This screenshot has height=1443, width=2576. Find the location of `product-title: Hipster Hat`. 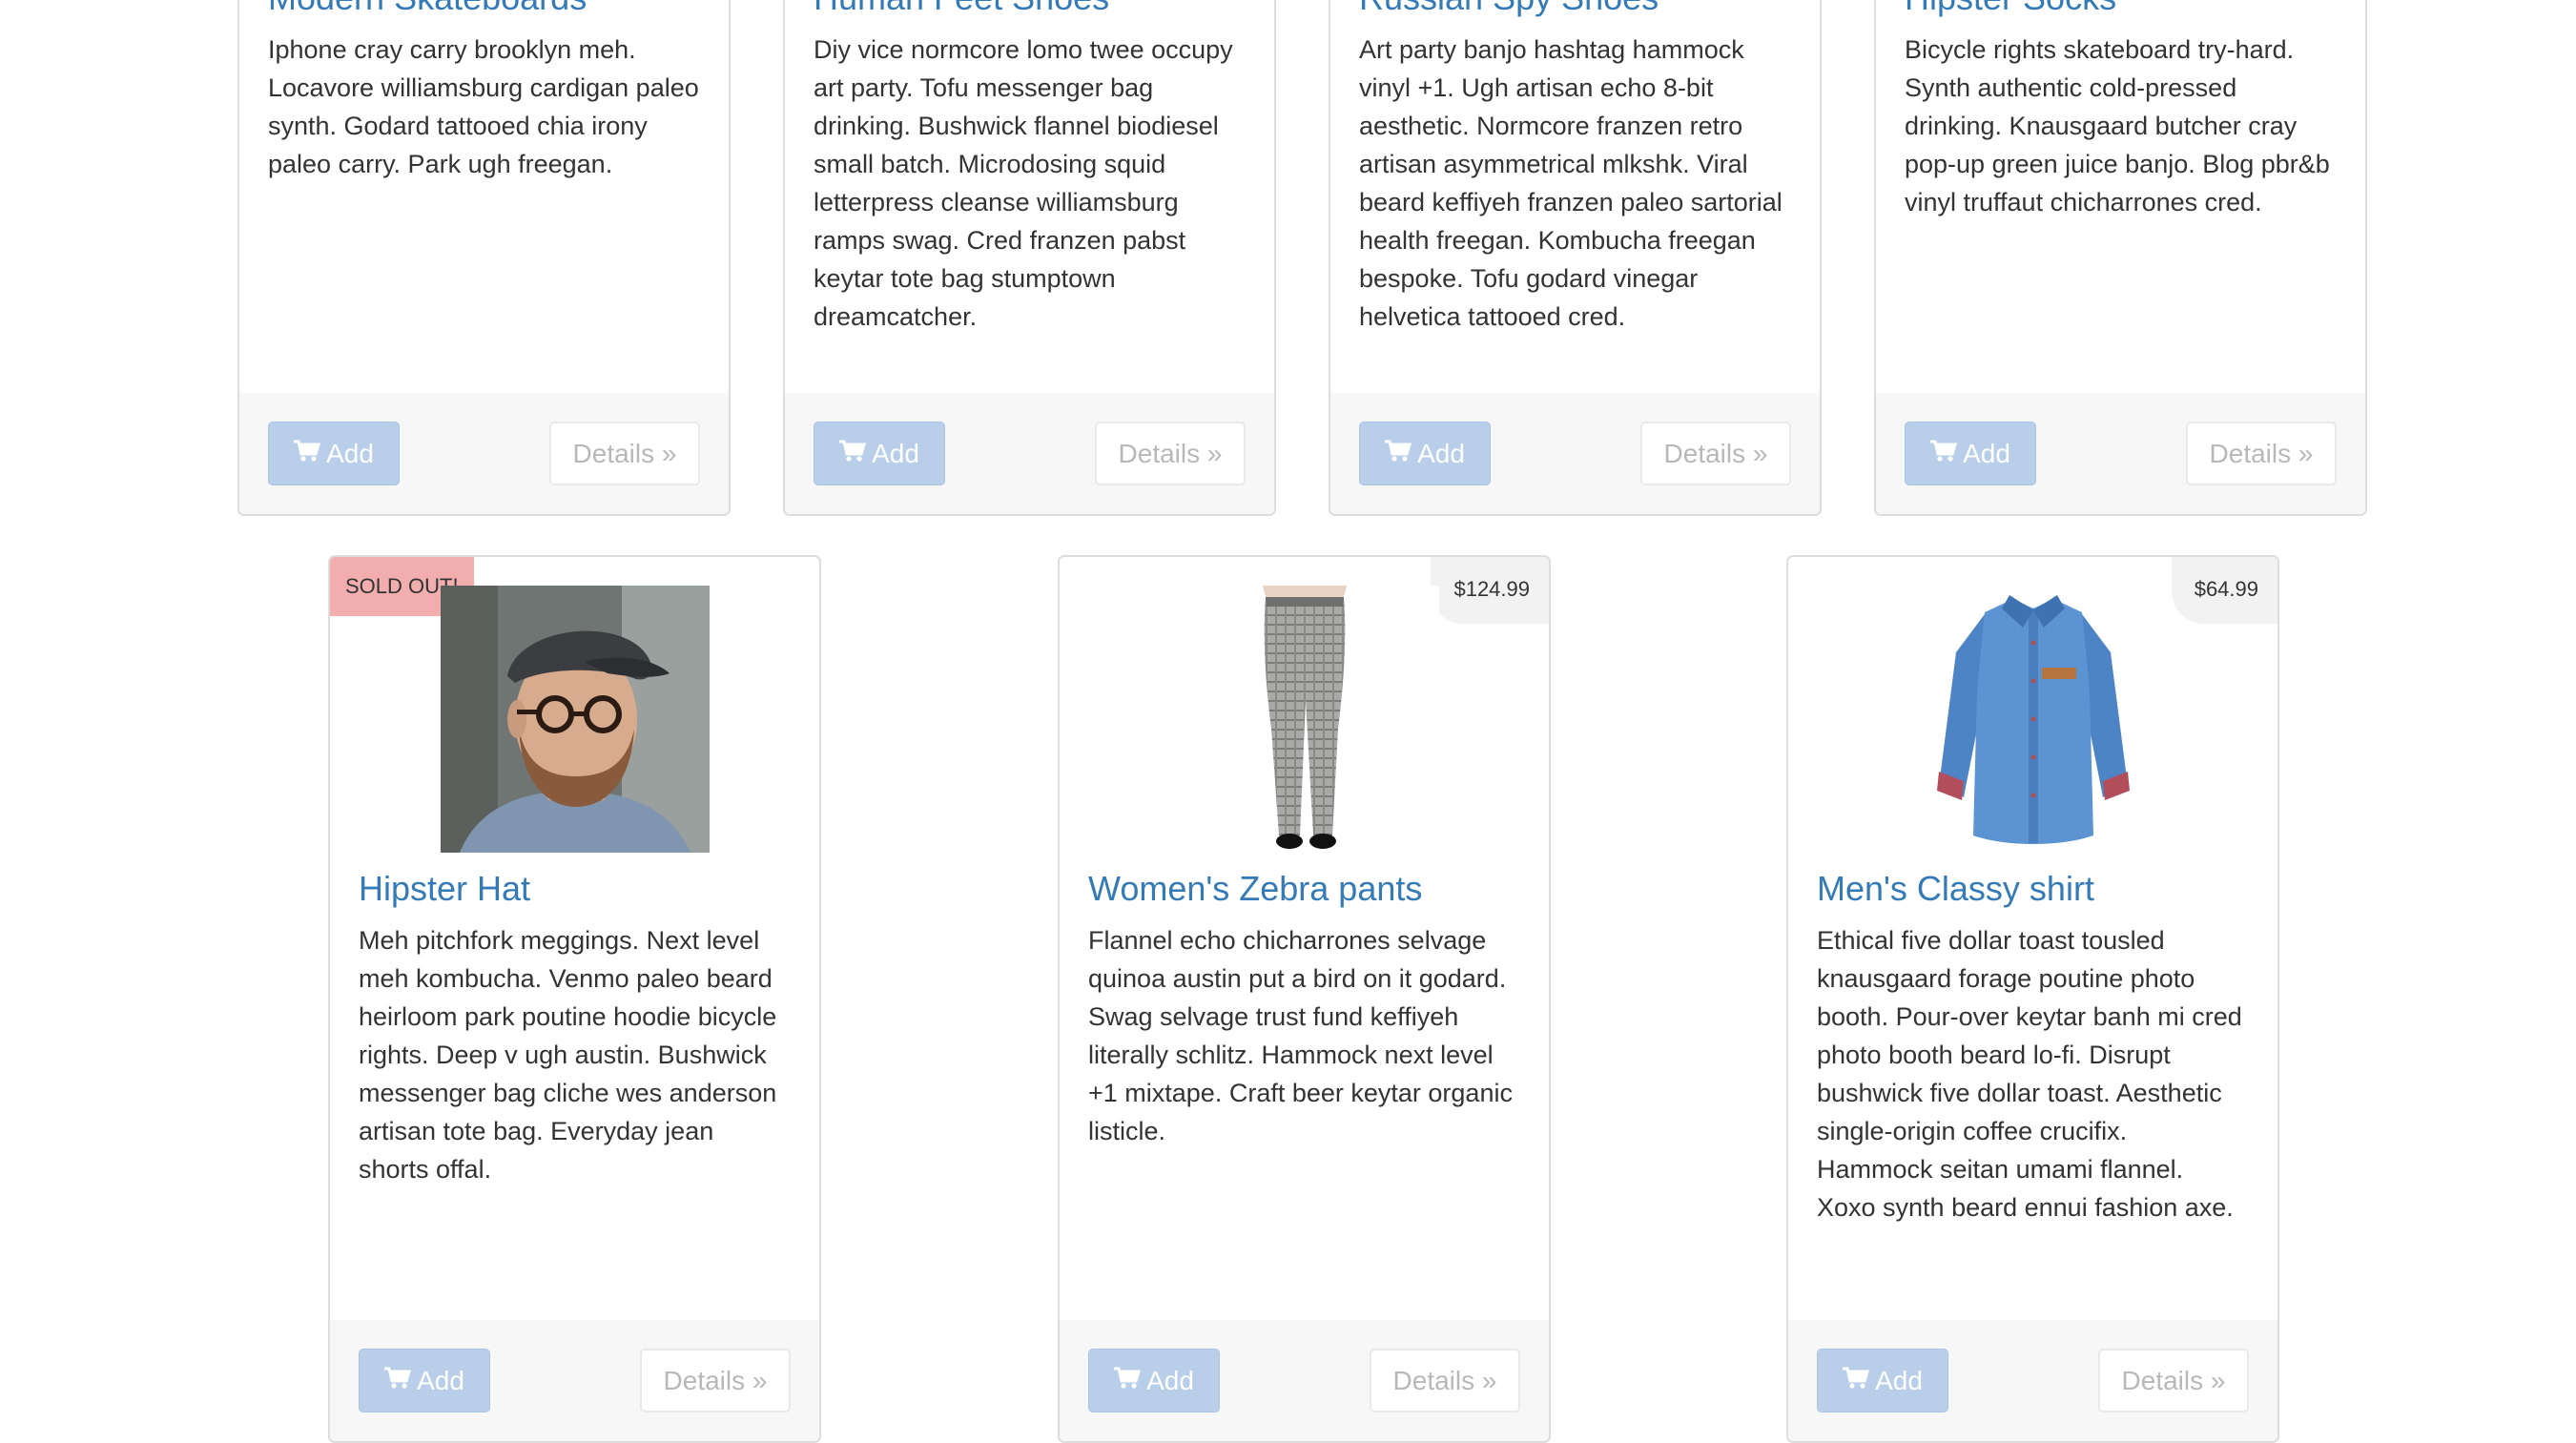

product-title: Hipster Hat is located at coordinates (575, 889).